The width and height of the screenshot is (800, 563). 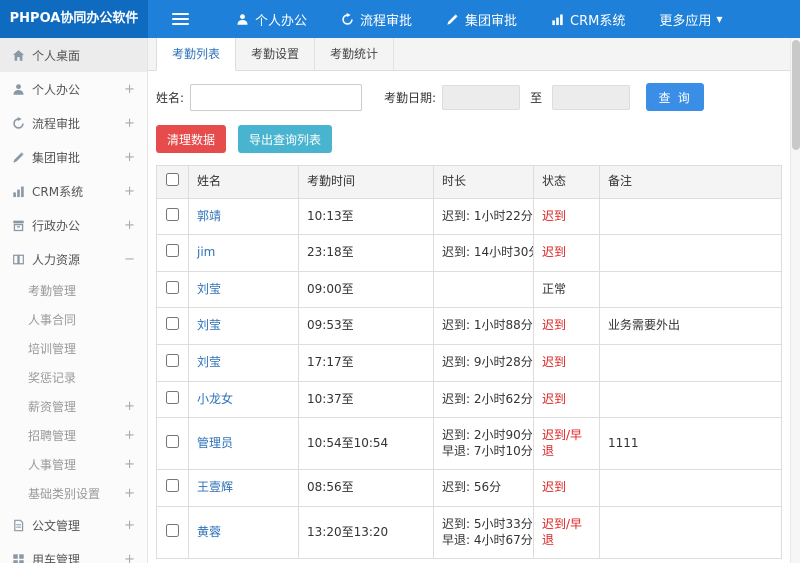 I want to click on sidebar-item-CRM系统: CRM系统 +, so click(x=73, y=191).